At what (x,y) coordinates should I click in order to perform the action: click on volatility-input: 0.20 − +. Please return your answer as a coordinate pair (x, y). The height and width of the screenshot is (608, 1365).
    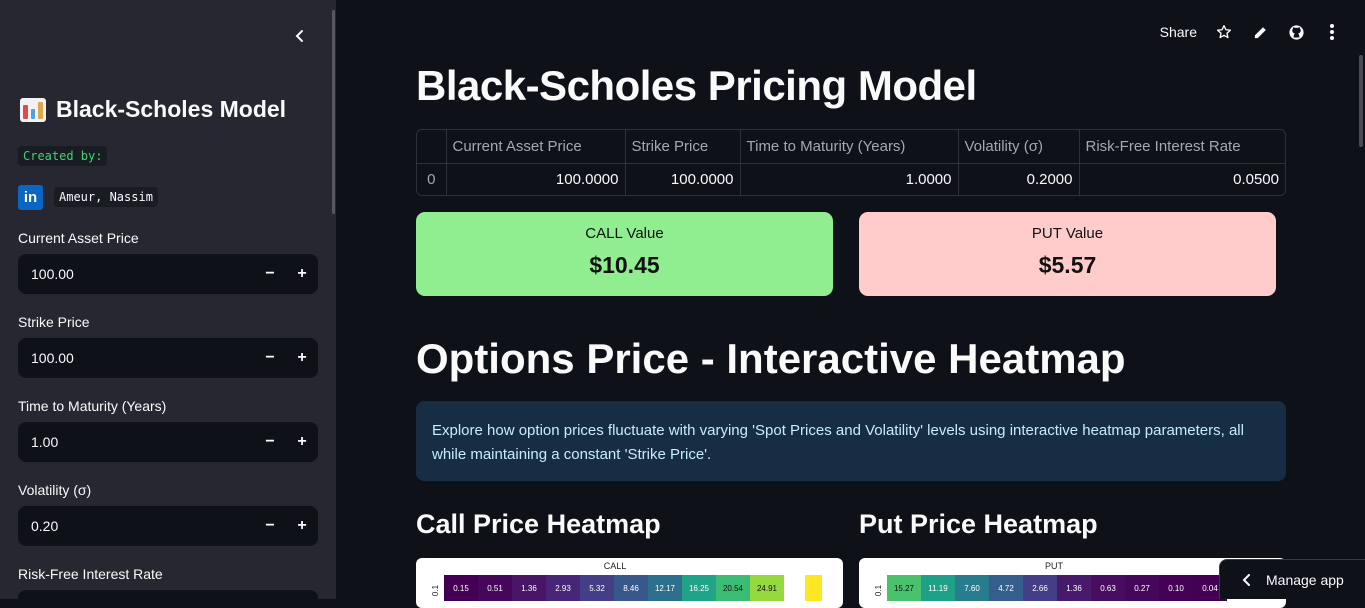
    Looking at the image, I should click on (168, 526).